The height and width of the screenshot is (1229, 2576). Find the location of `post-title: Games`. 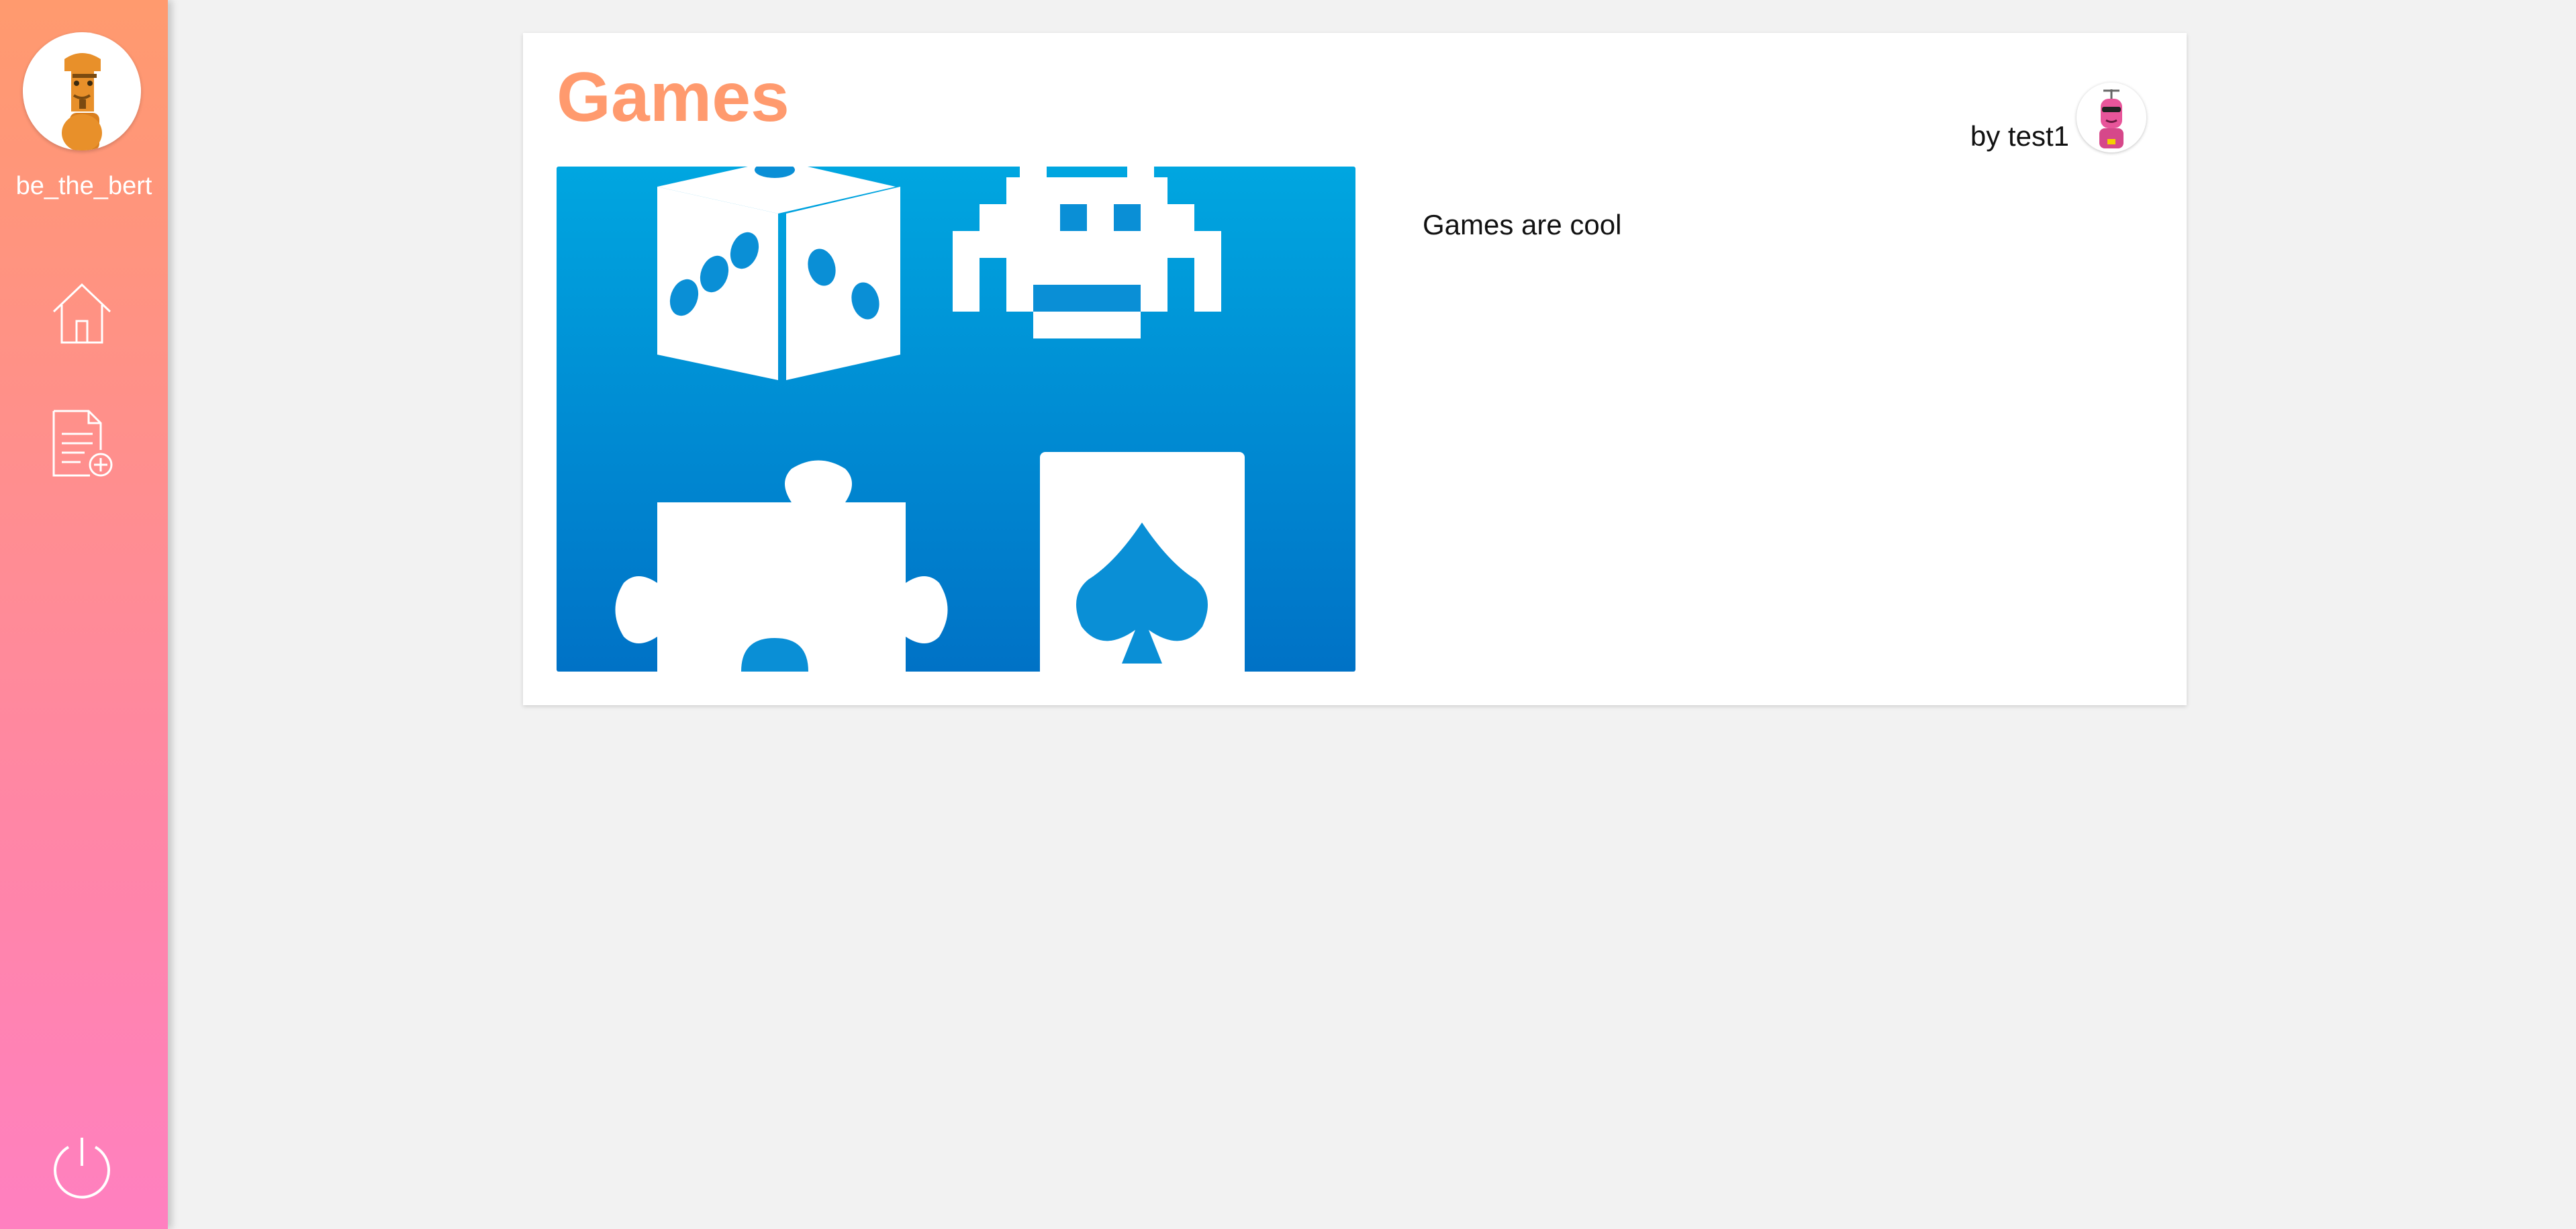

post-title: Games is located at coordinates (673, 97).